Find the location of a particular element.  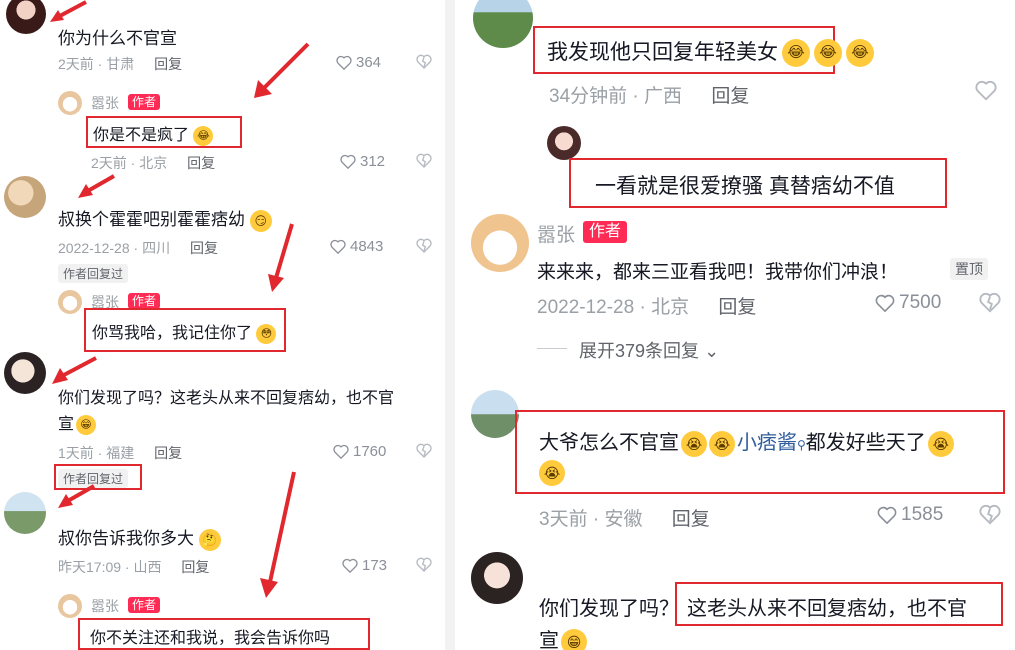

comment-text: 你们发现了吗？ 这老头从来不回复痞幼，也不官 is located at coordinates (753, 609).